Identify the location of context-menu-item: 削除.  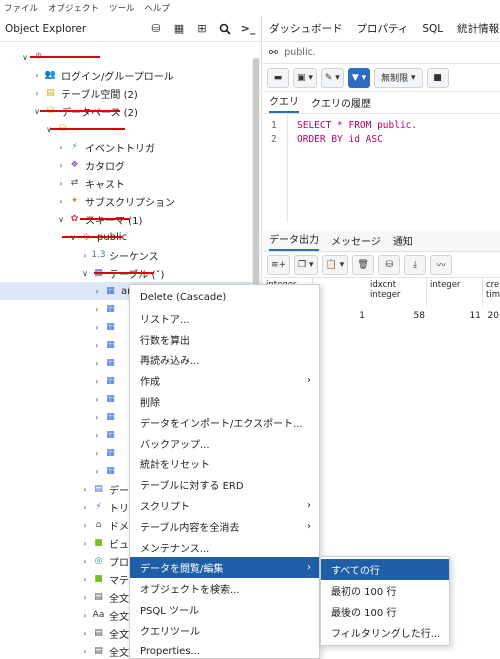
(224, 401).